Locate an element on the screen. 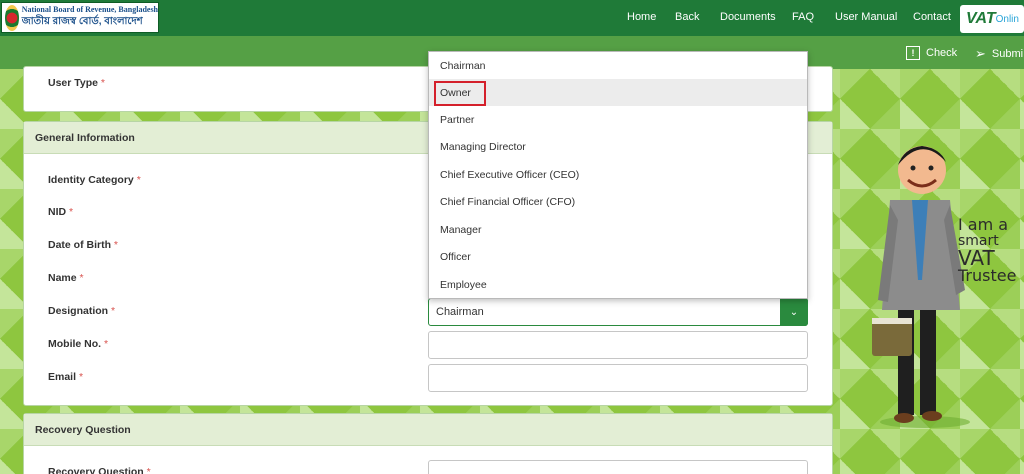 Image resolution: width=1024 pixels, height=474 pixels. slogan-line-3: VAT is located at coordinates (976, 258).